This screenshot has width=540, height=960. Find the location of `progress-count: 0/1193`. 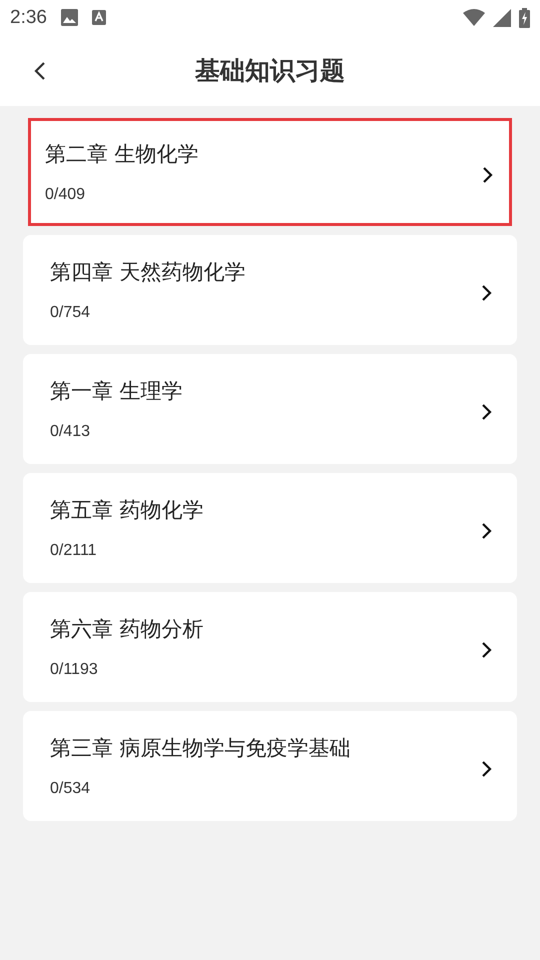

progress-count: 0/1193 is located at coordinates (74, 670).